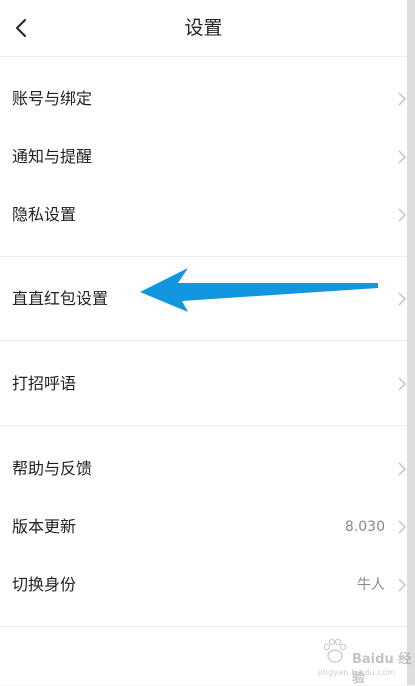  Describe the element at coordinates (60, 298) in the screenshot. I see `settings-item-label: 直直红包设置` at that location.